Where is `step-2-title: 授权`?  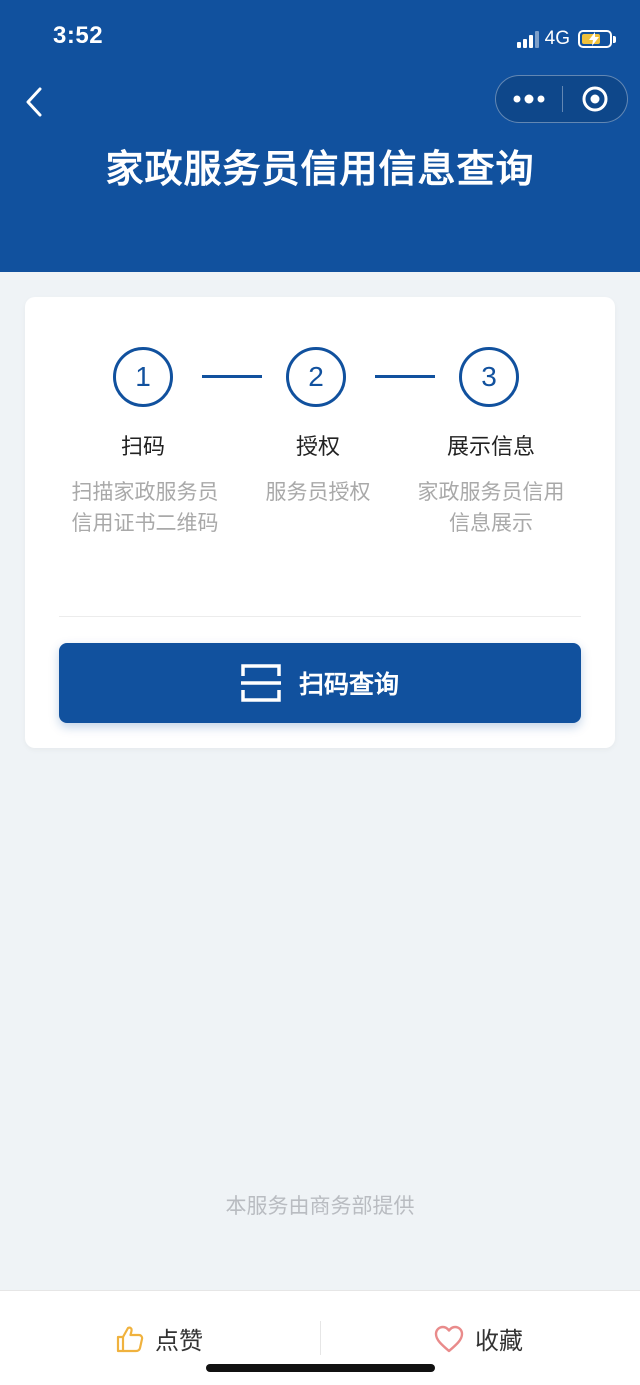
step-2-title: 授权 is located at coordinates (317, 447).